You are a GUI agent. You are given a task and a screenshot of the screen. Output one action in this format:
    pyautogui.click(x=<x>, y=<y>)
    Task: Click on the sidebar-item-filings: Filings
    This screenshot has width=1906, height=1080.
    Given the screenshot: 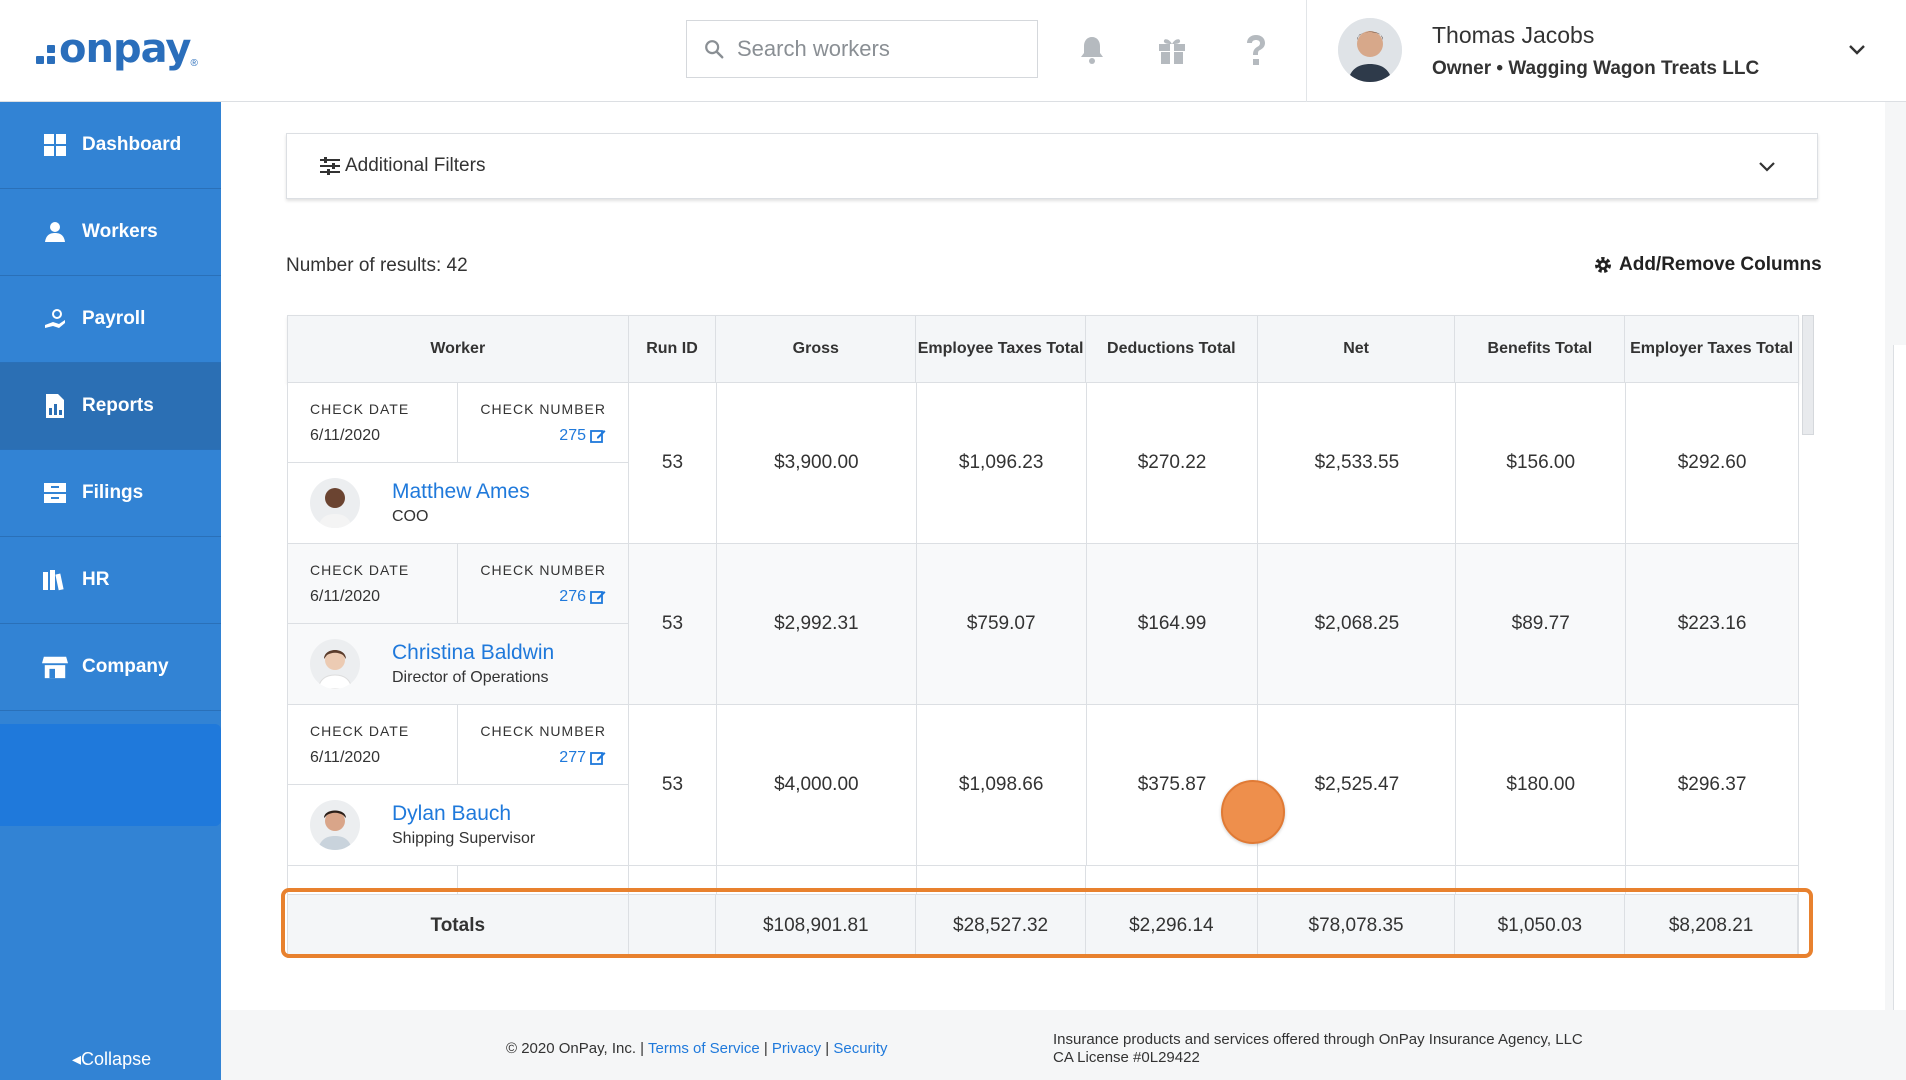 What is the action you would take?
    pyautogui.click(x=110, y=493)
    